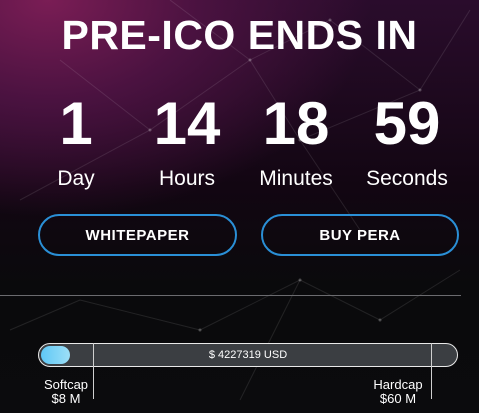  Describe the element at coordinates (407, 123) in the screenshot. I see `seconds-value: 59` at that location.